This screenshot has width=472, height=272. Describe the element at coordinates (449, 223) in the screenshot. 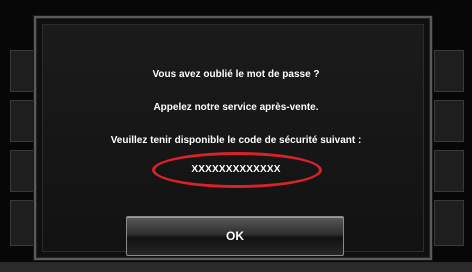

I see `background-panel-right` at that location.